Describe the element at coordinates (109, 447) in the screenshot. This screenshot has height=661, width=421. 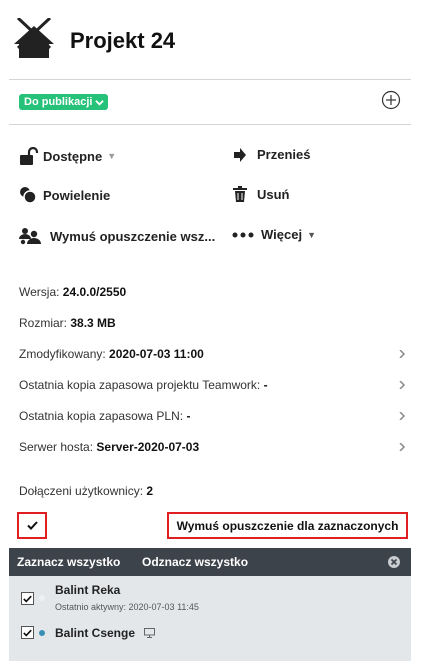
I see `host-server-info: Serwer hosta: Server-2020-07-03` at that location.